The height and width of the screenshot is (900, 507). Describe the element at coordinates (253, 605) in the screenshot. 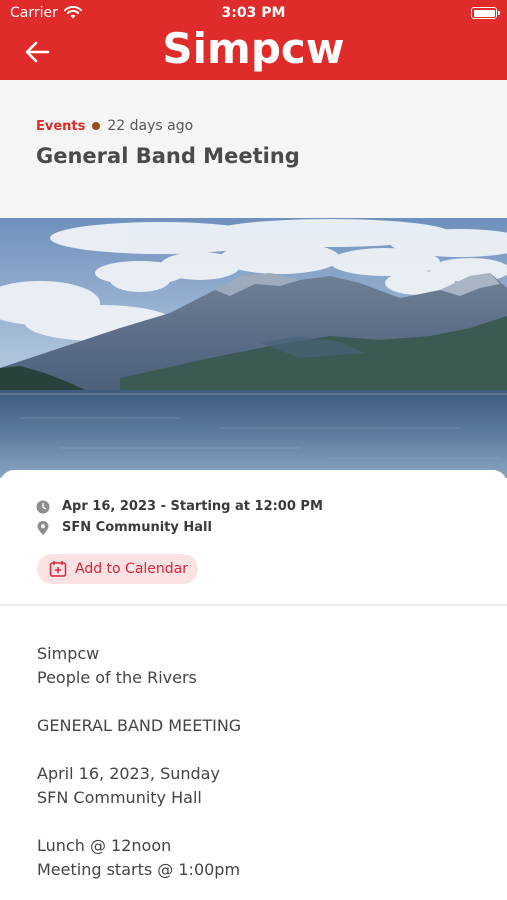

I see `divider` at that location.